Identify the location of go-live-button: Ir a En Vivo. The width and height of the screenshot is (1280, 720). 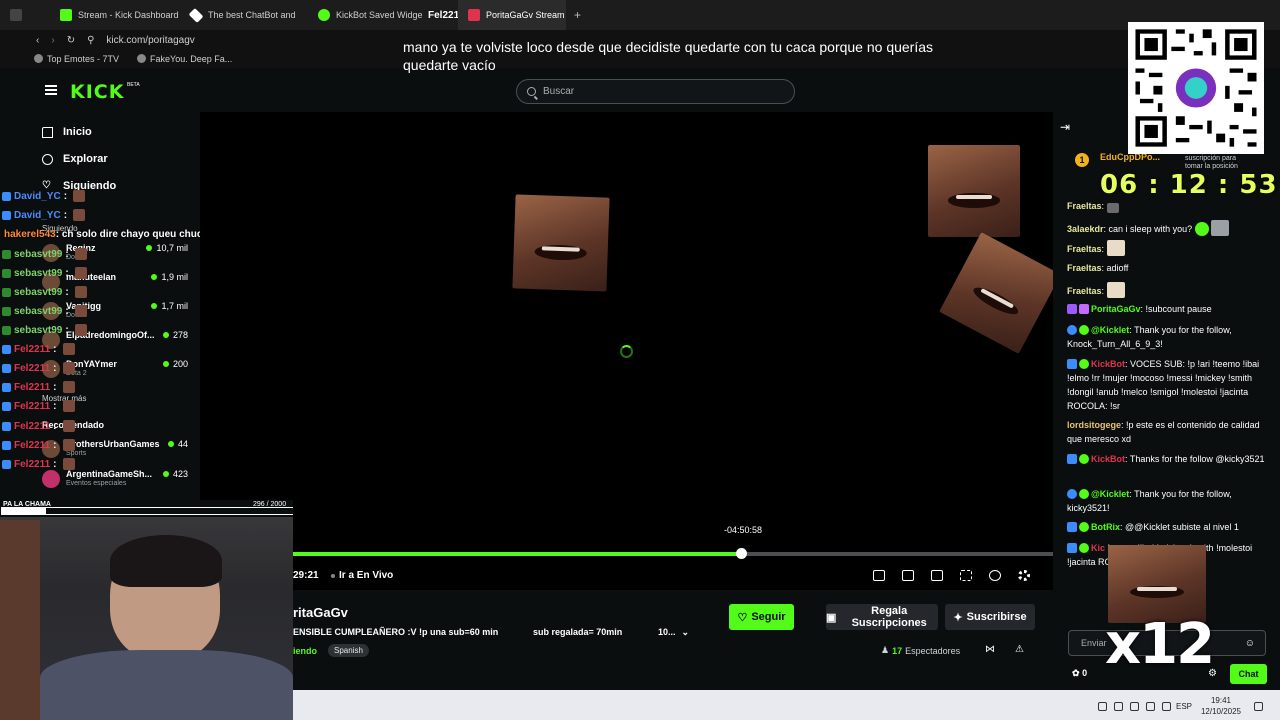
(362, 575).